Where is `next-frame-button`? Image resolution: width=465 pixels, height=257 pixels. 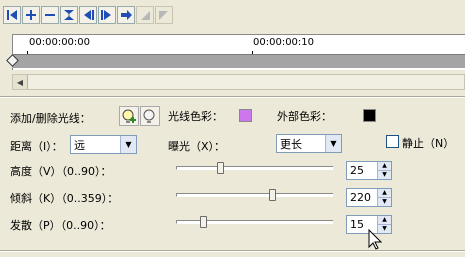
next-frame-button is located at coordinates (164, 15).